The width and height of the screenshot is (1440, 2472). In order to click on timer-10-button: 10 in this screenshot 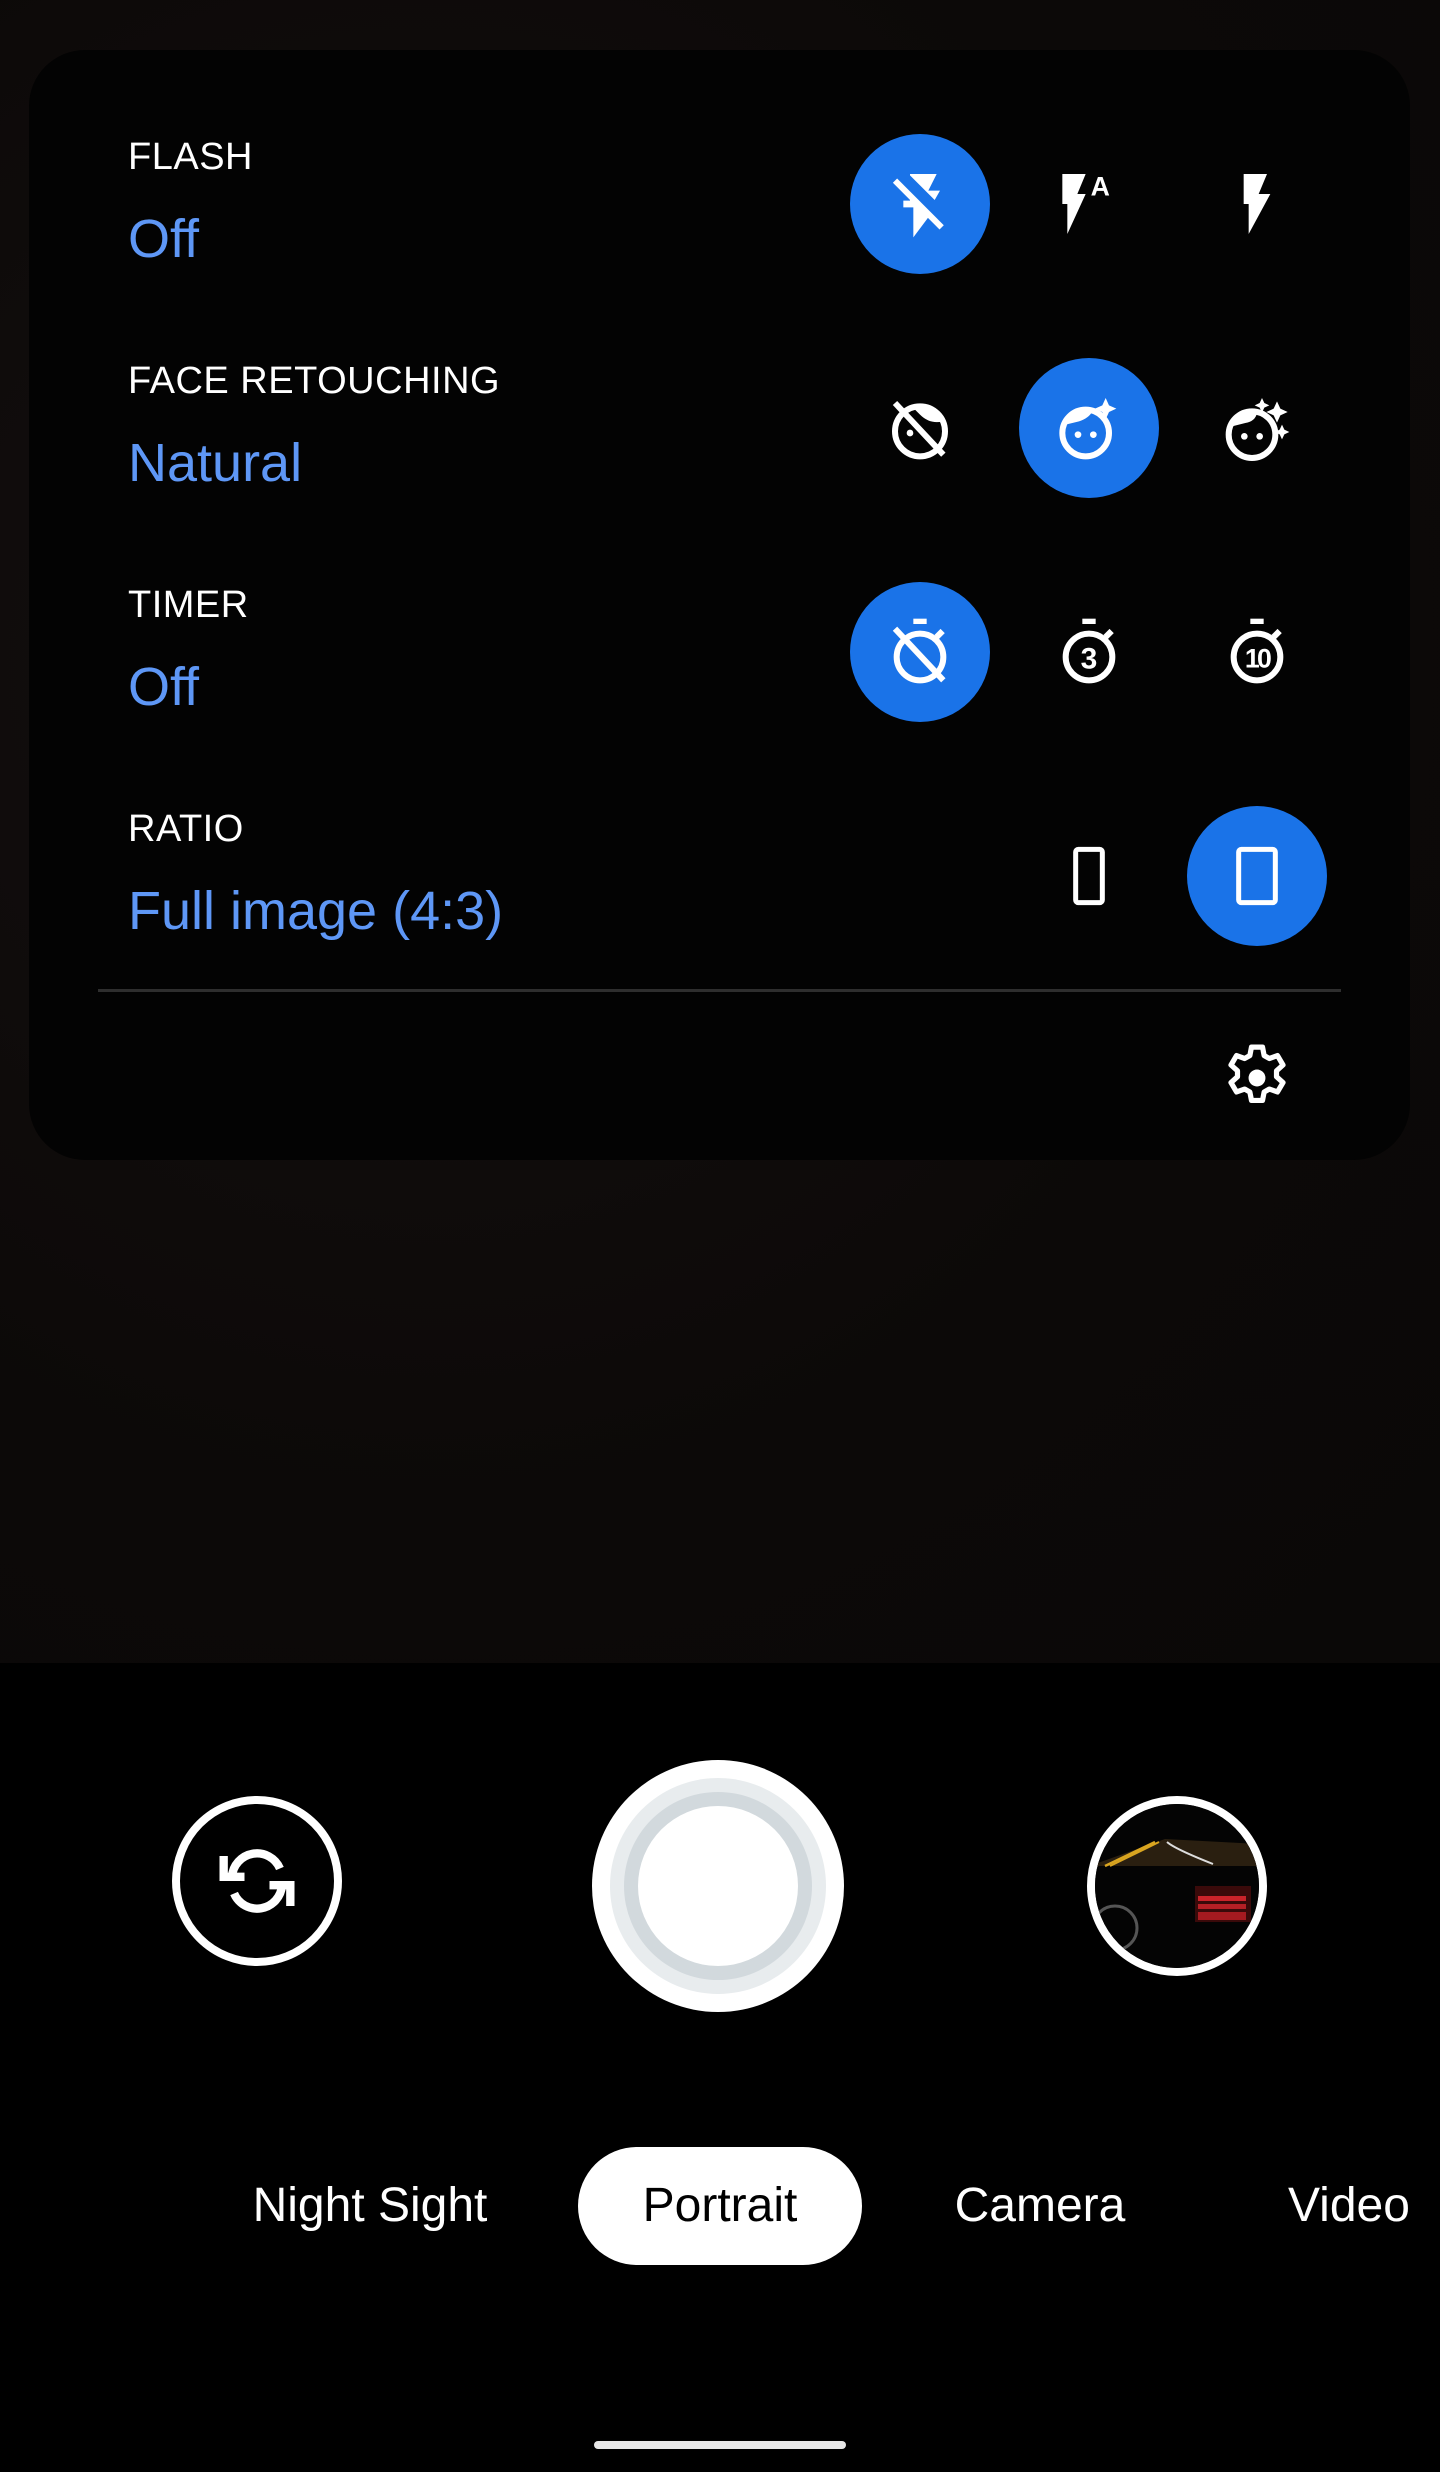, I will do `click(1257, 652)`.